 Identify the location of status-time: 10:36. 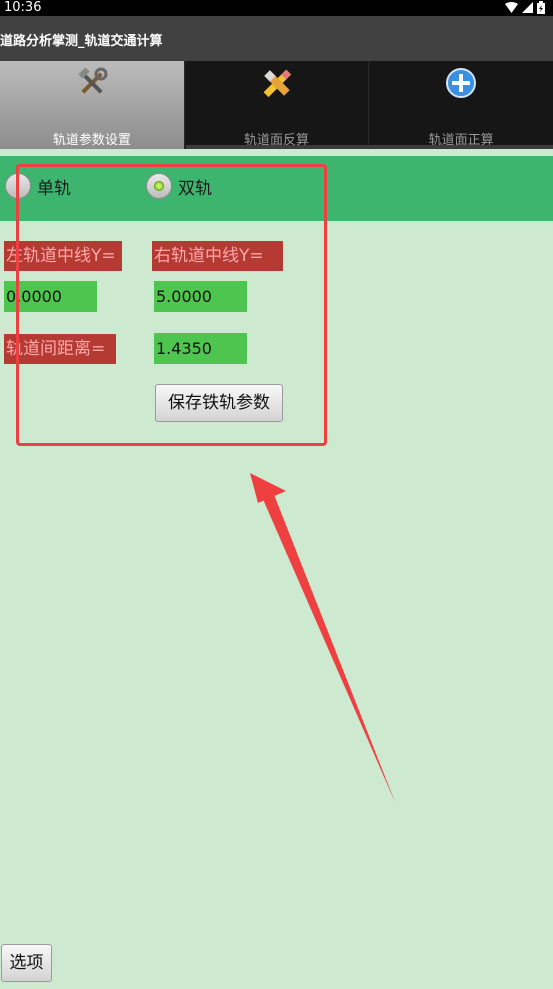
(23, 7).